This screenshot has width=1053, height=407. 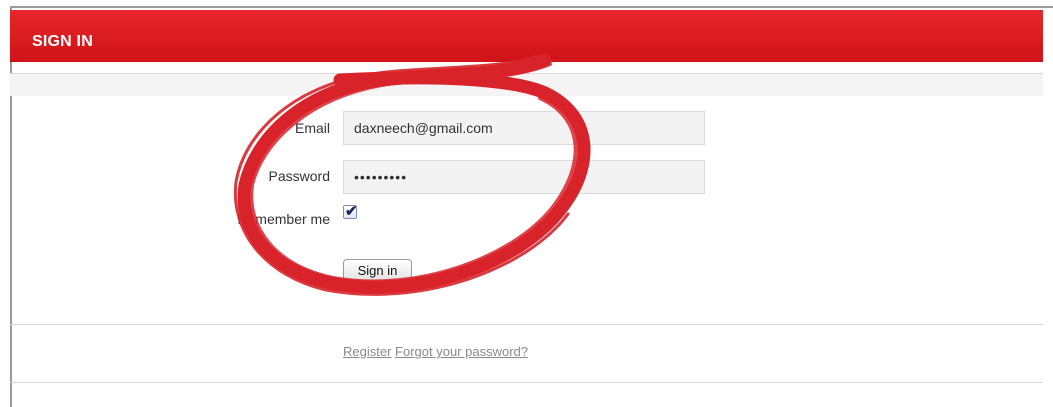 I want to click on footer-links: Register Forgot your password?, so click(x=435, y=351).